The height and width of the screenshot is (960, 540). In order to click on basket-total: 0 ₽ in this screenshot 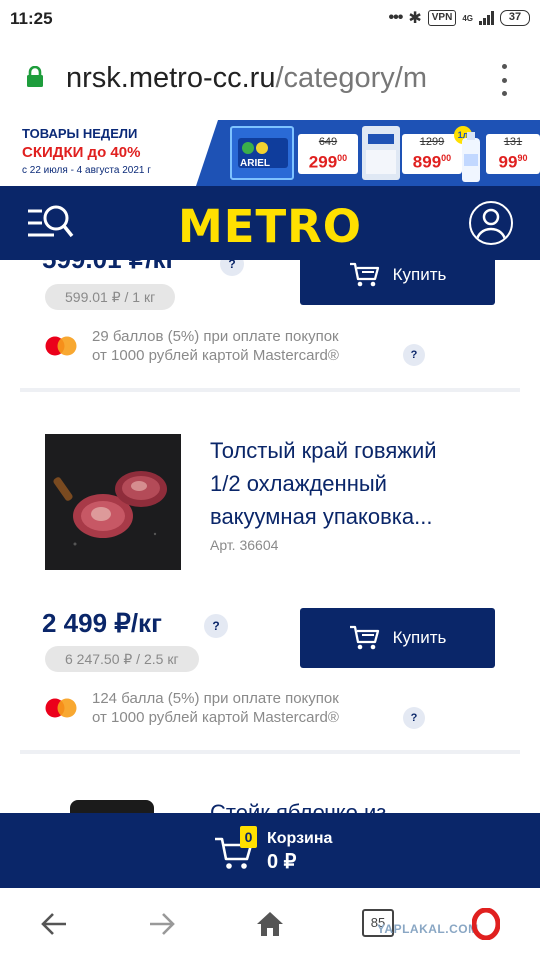, I will do `click(282, 862)`.